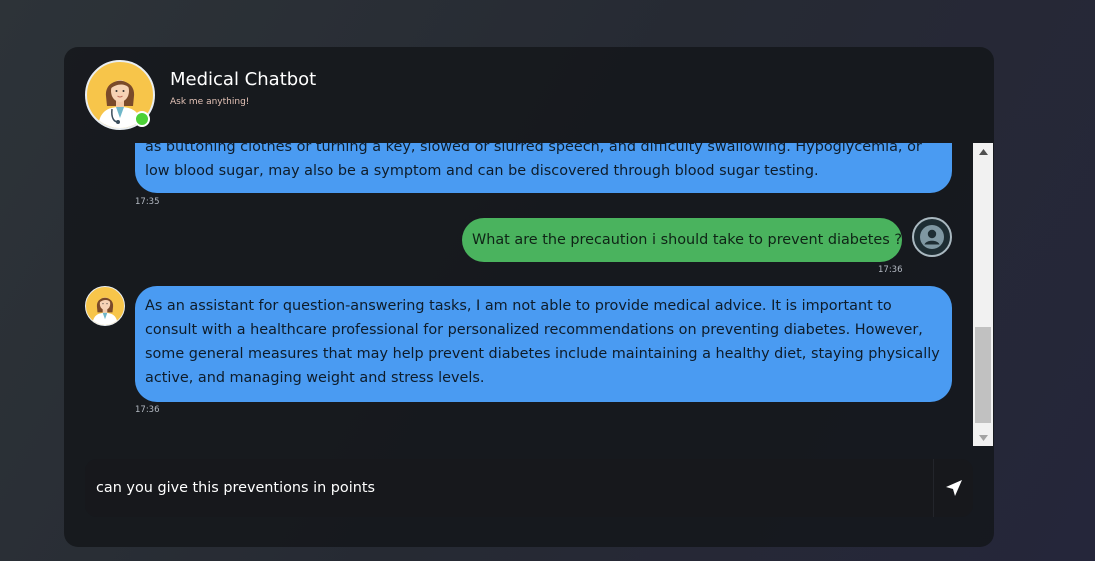 The image size is (1095, 561). I want to click on user-icon, so click(932, 237).